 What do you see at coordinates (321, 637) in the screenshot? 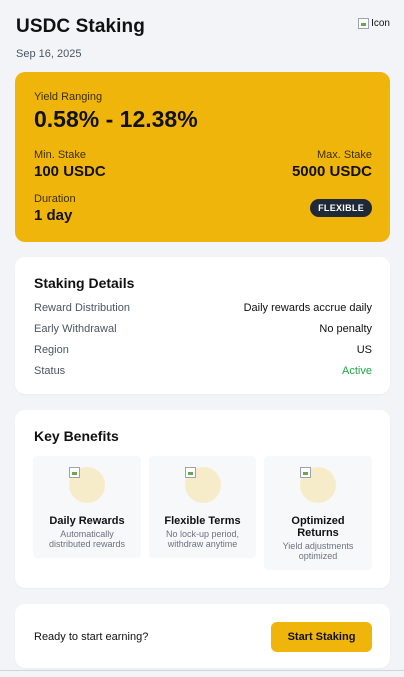
I see `start-staking-button: Start Staking` at bounding box center [321, 637].